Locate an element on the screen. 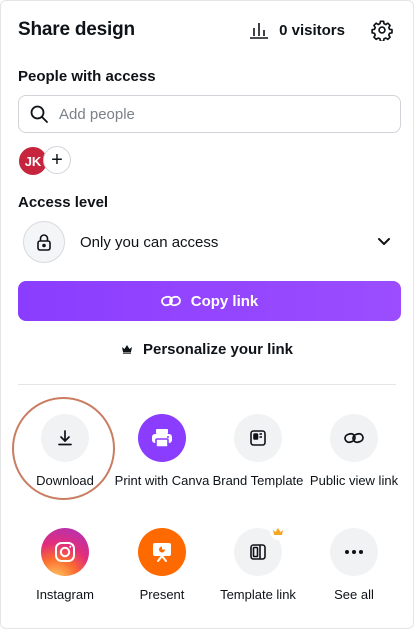  share-option-label: Instagram is located at coordinates (65, 594).